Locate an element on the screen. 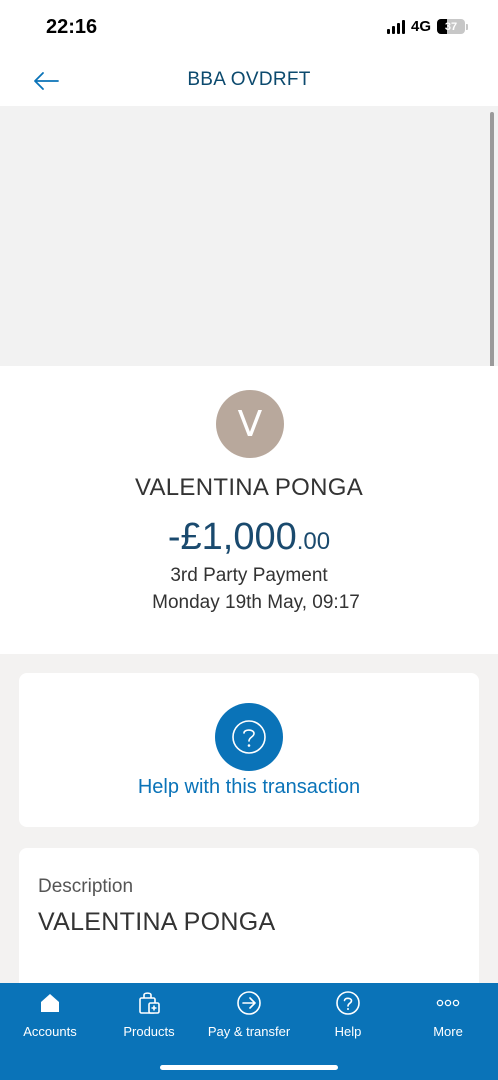 The height and width of the screenshot is (1080, 498). nav-pay-transfer: Pay & transfer is located at coordinates (249, 1015).